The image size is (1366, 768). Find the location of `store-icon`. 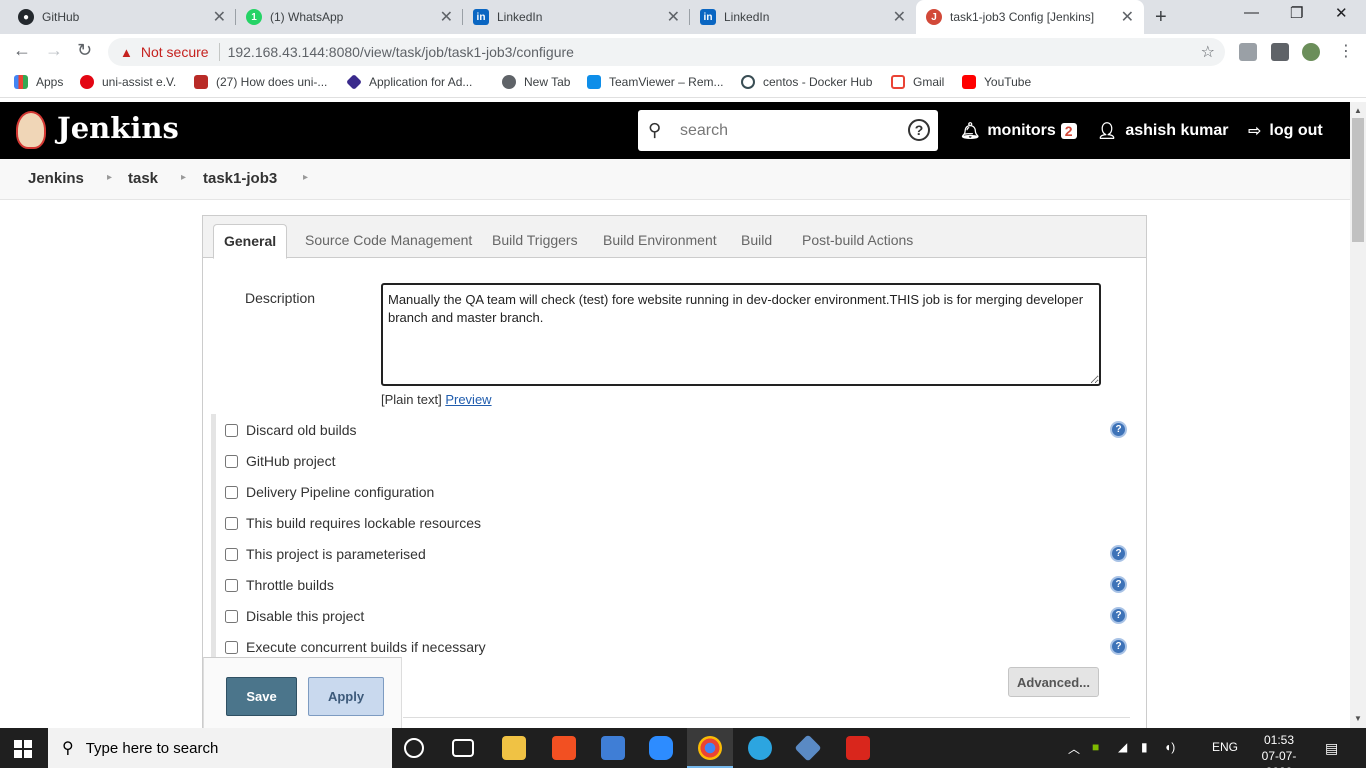

store-icon is located at coordinates (564, 748).